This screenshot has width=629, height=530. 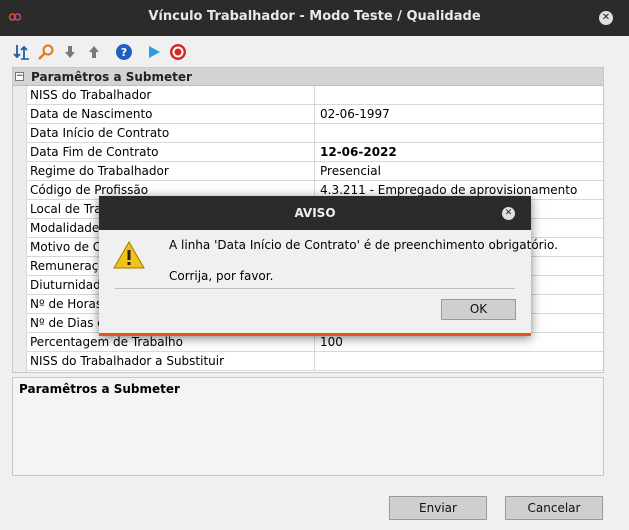 I want to click on row-label: Data de Nascimento, so click(x=171, y=114).